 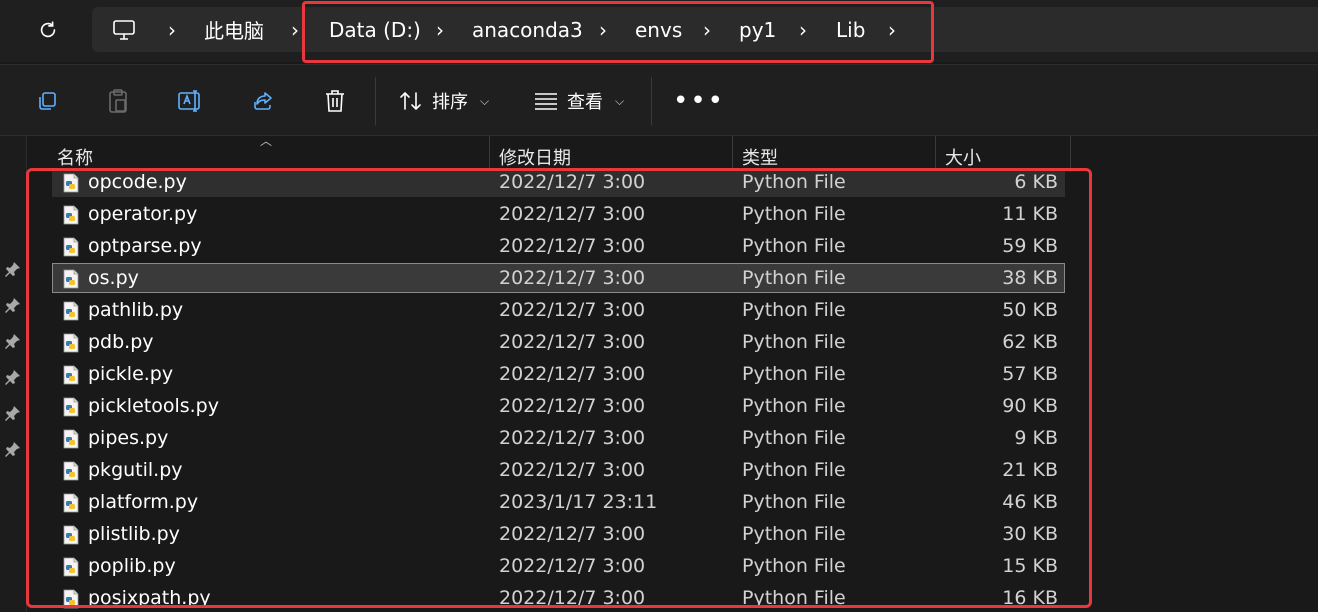 What do you see at coordinates (699, 101) in the screenshot?
I see `more-options-button: •••` at bounding box center [699, 101].